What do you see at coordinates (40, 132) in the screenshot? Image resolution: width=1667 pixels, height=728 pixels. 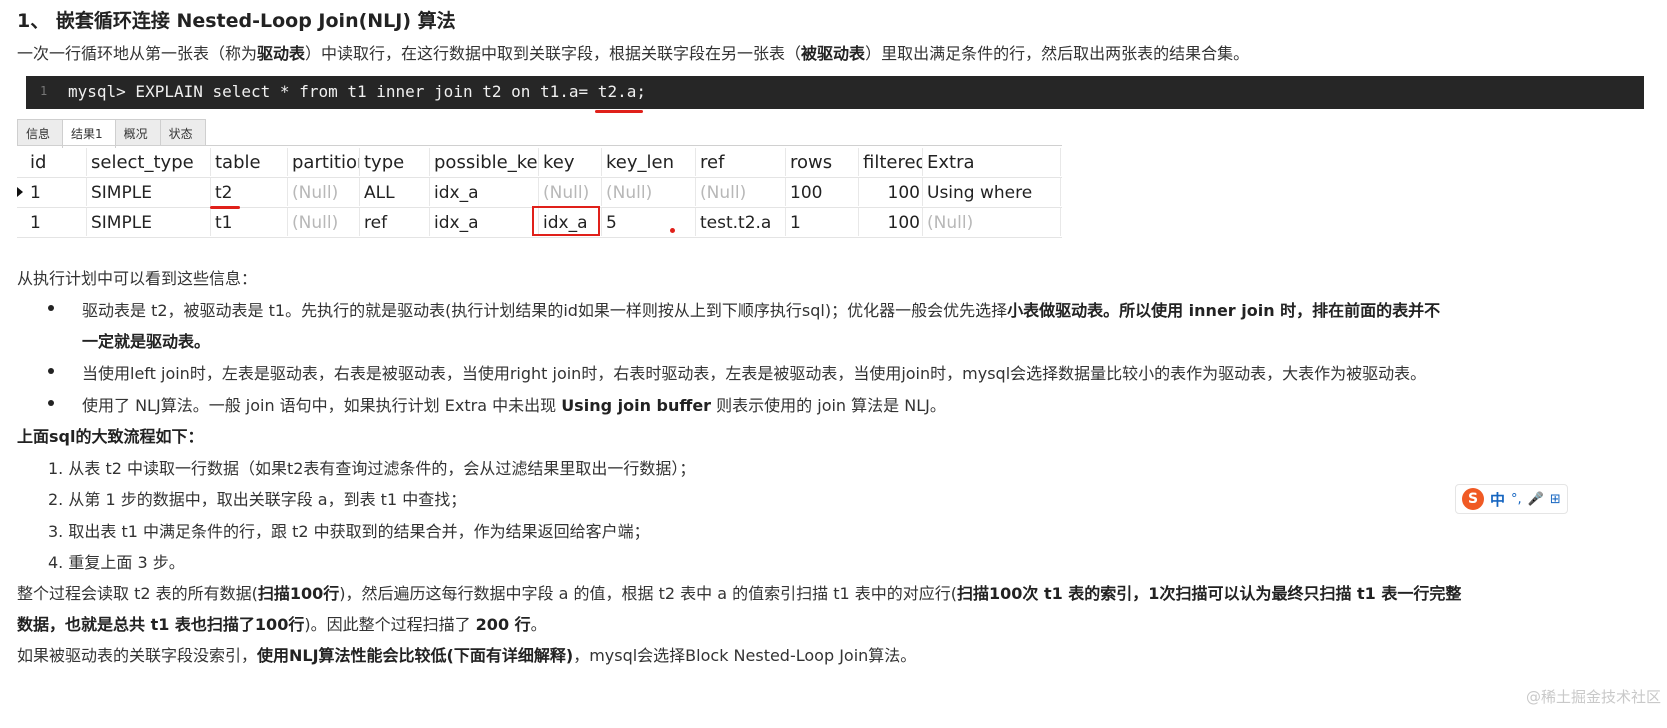 I see `tab-info: 信息` at bounding box center [40, 132].